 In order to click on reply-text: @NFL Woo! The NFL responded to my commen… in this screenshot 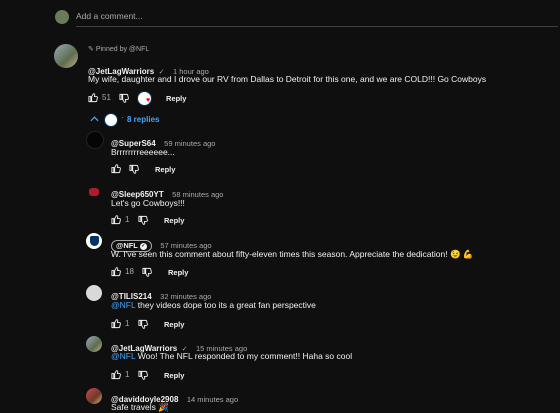, I will do `click(231, 356)`.